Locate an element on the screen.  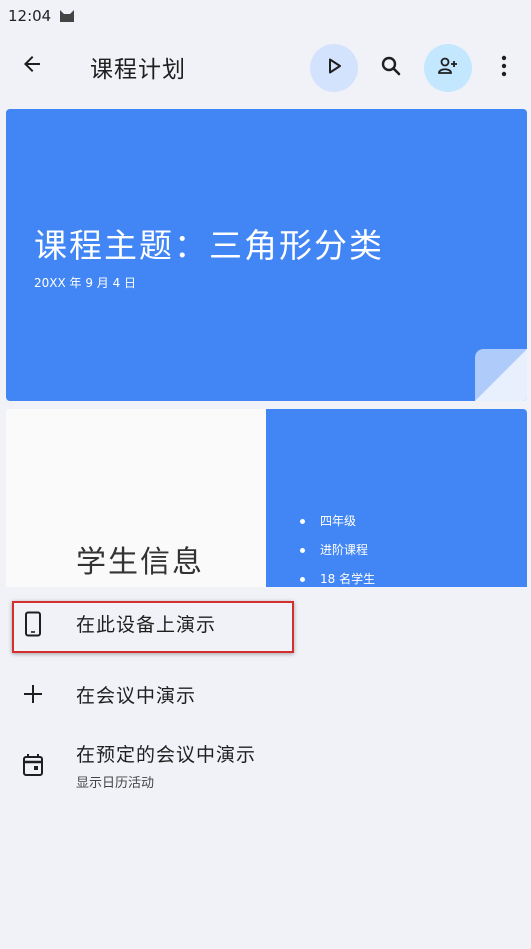
back-button is located at coordinates (32, 66).